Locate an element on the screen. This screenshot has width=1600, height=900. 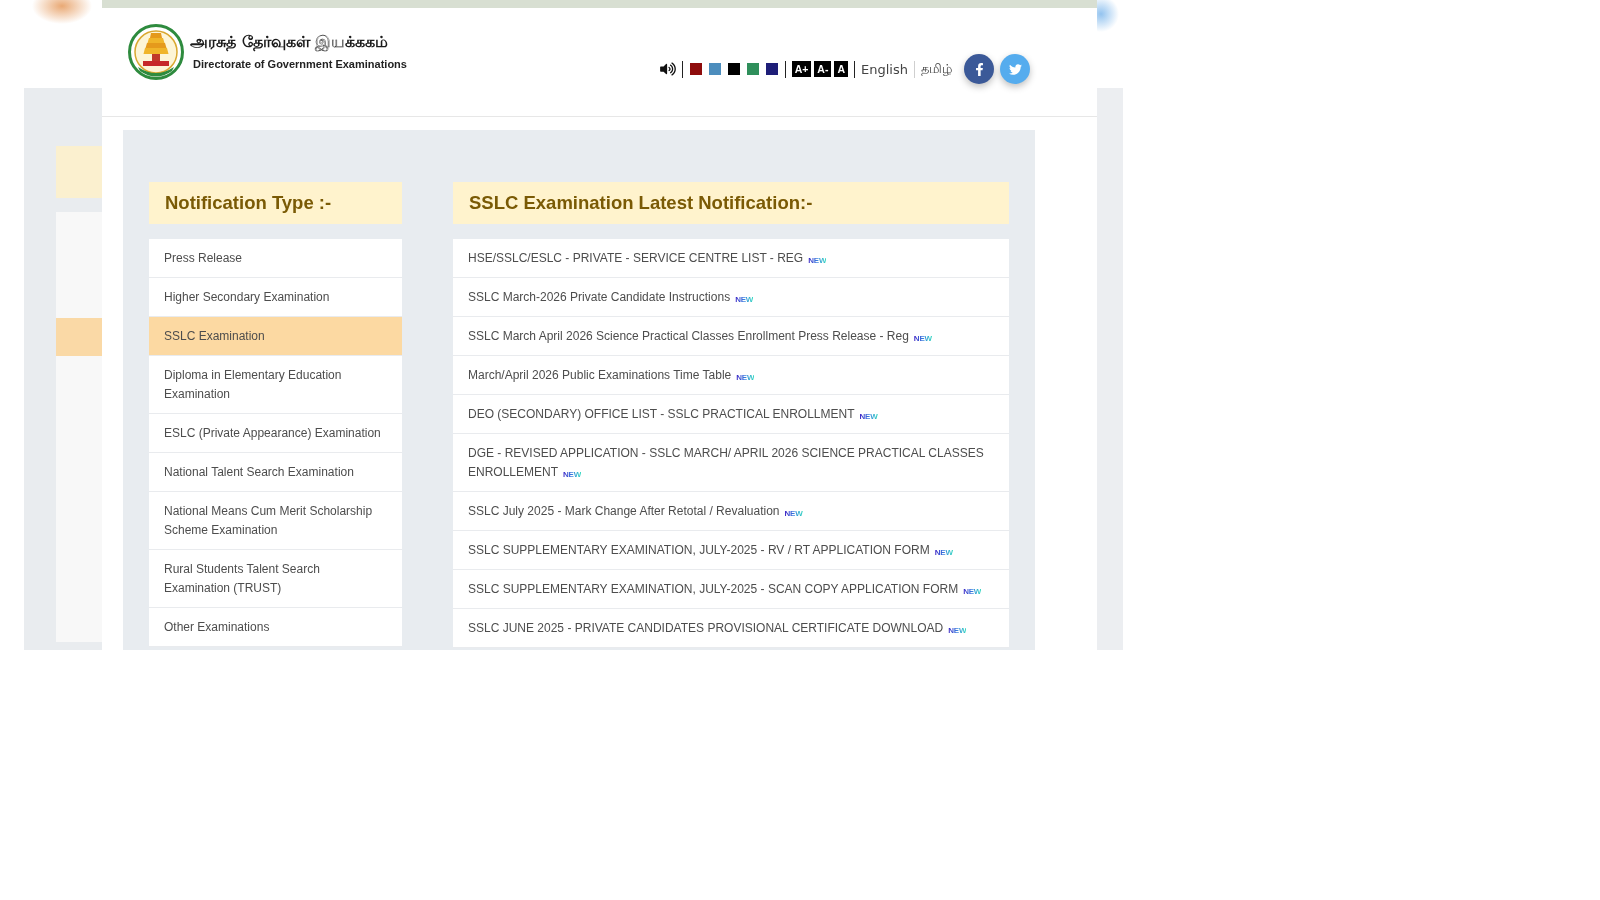
notification-link: HSE/SSLC/ESLC - PRIVATE - SERVICE CENTRE LIST - REG NEW is located at coordinates (731, 258).